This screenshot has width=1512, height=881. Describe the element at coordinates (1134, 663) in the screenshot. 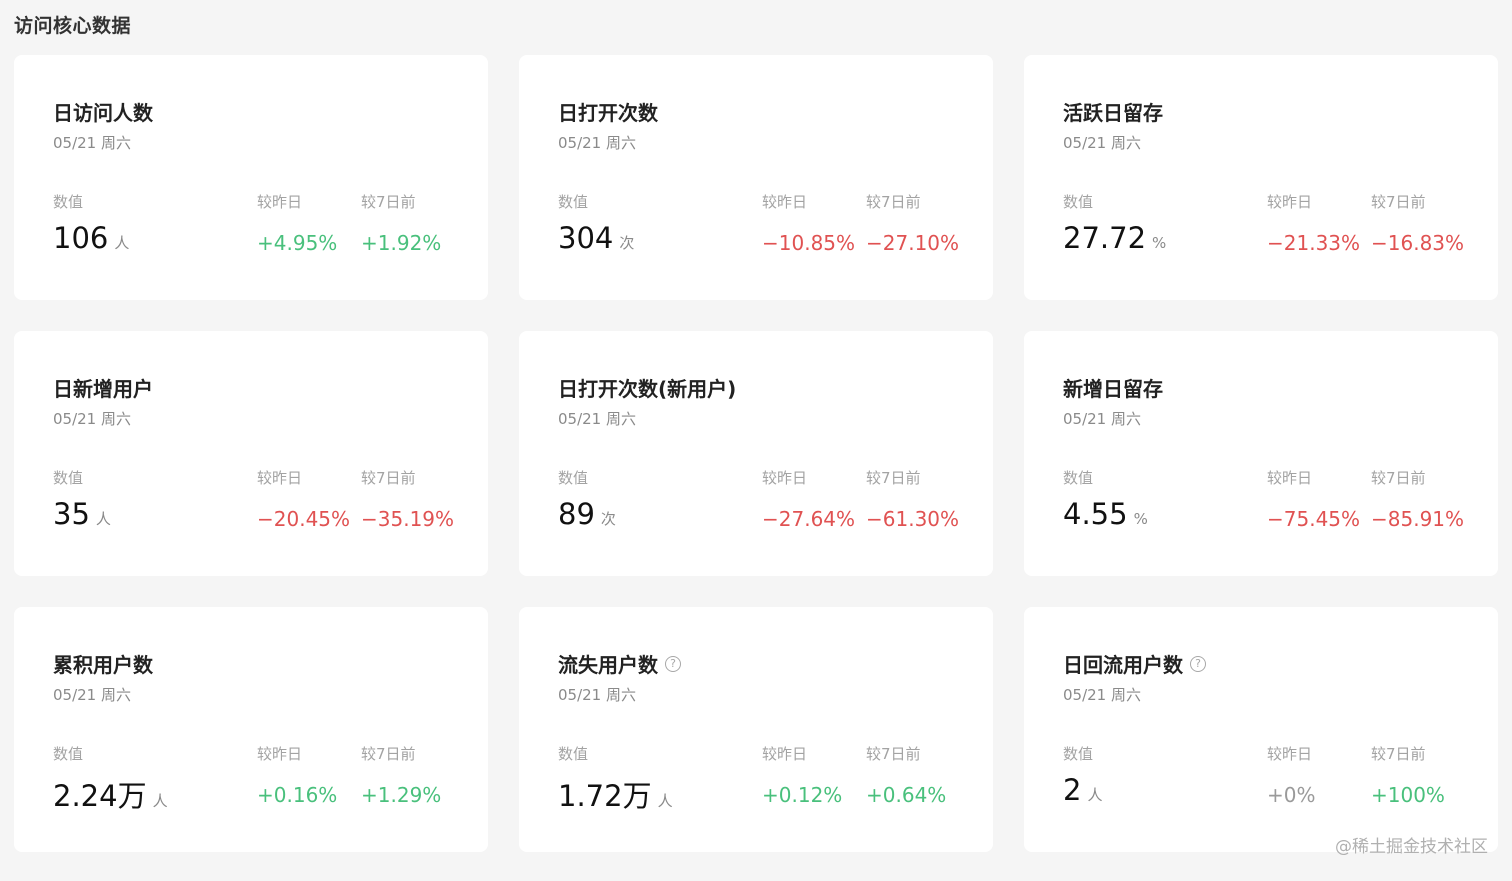

I see `card-title: 日回流用户数?` at that location.